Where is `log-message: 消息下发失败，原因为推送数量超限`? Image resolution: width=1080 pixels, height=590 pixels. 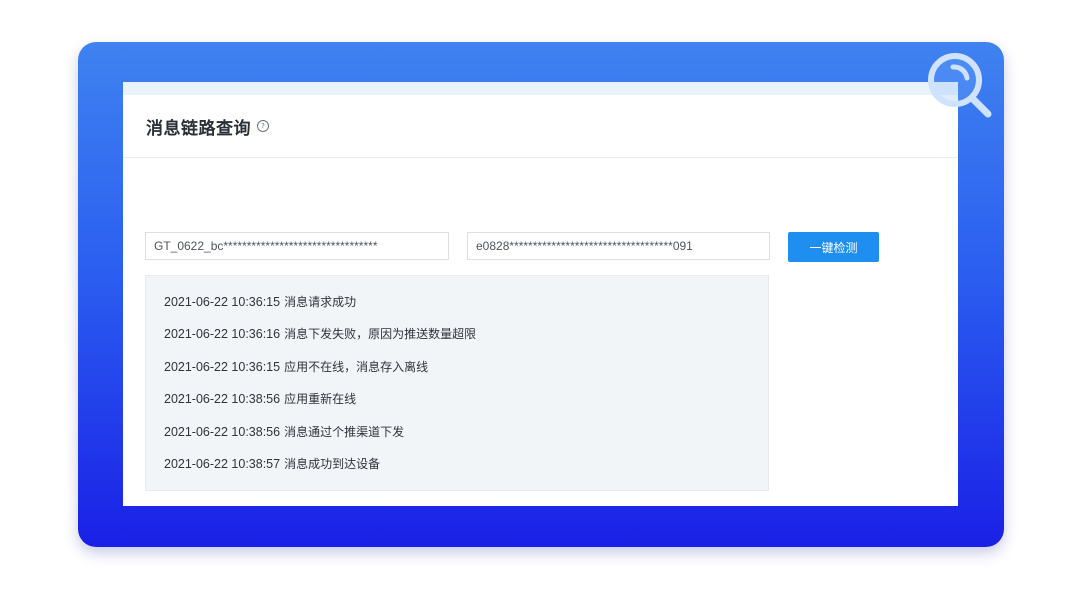
log-message: 消息下发失败，原因为推送数量超限 is located at coordinates (380, 334).